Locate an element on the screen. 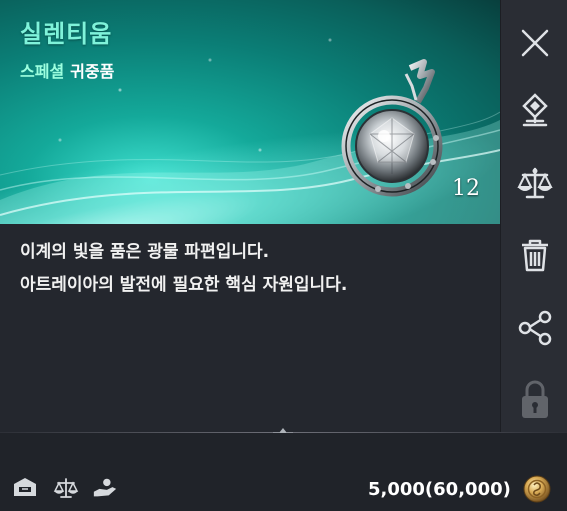  item-price: 5,000(60,000) is located at coordinates (439, 489).